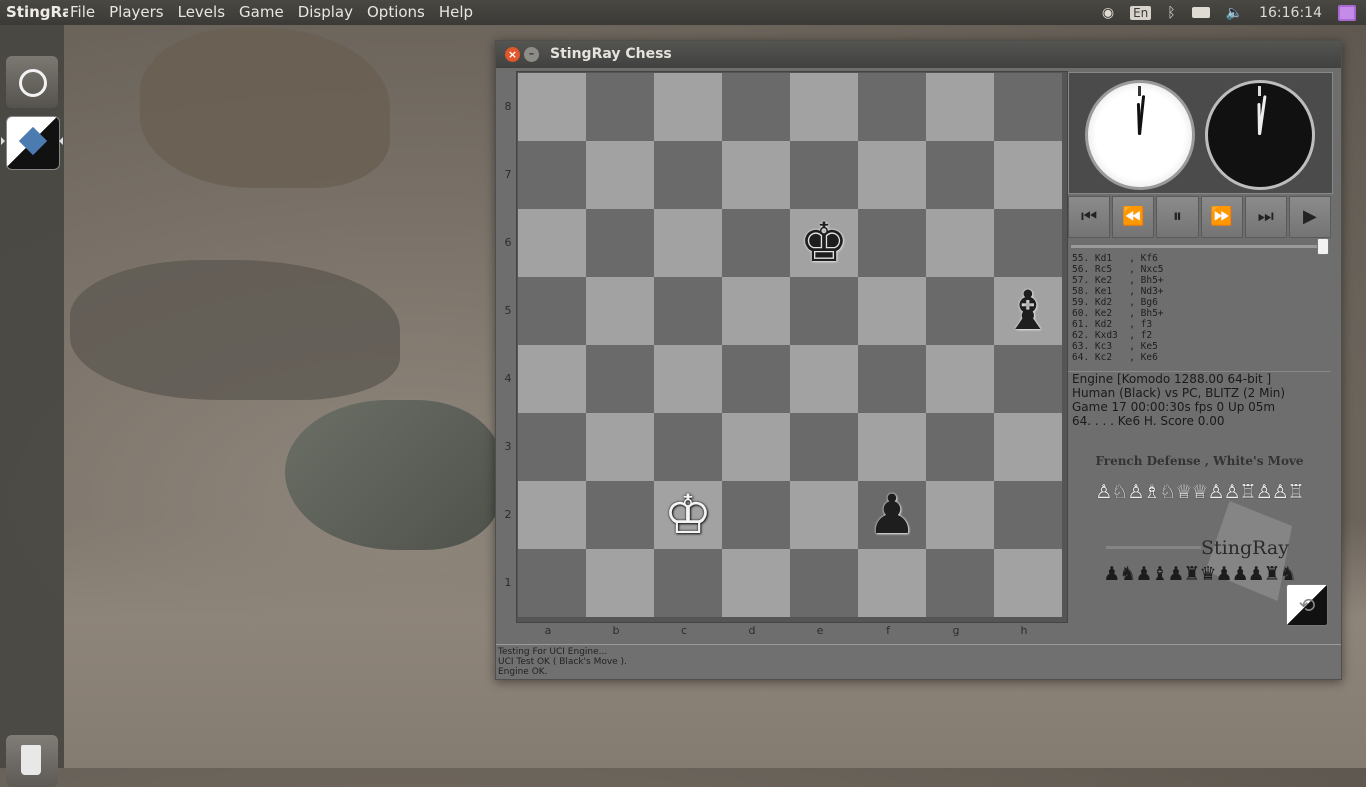 This screenshot has width=1366, height=787. Describe the element at coordinates (1028, 583) in the screenshot. I see `square-h1` at that location.